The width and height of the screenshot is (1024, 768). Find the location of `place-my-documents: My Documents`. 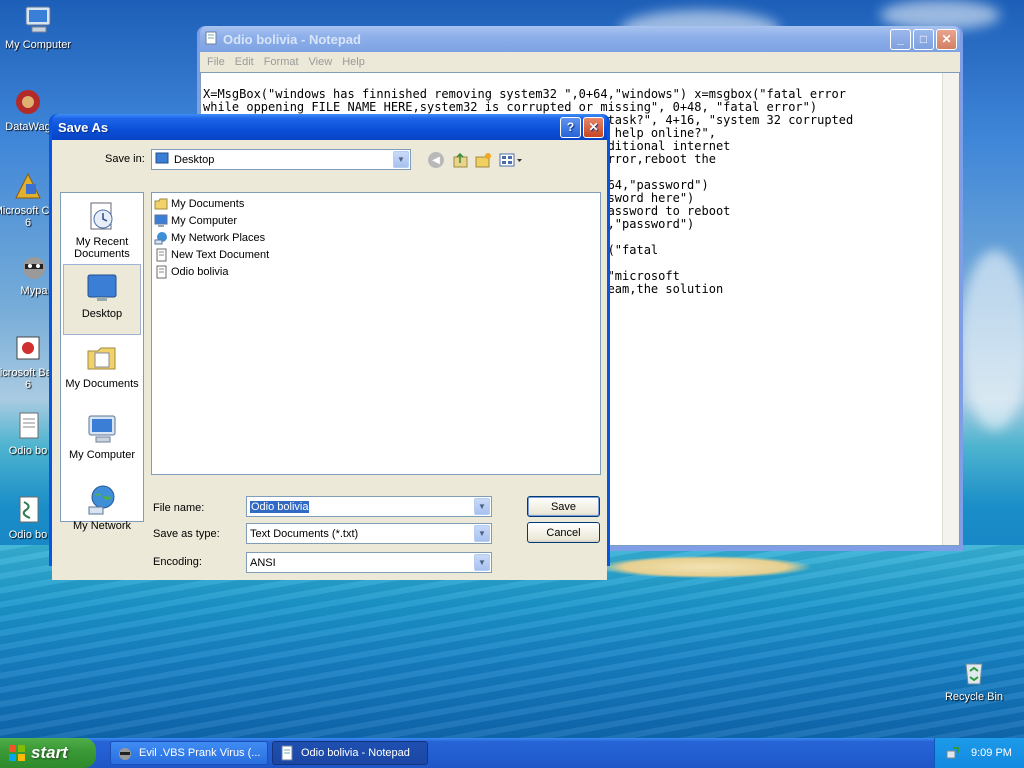

place-my-documents: My Documents is located at coordinates (102, 370).